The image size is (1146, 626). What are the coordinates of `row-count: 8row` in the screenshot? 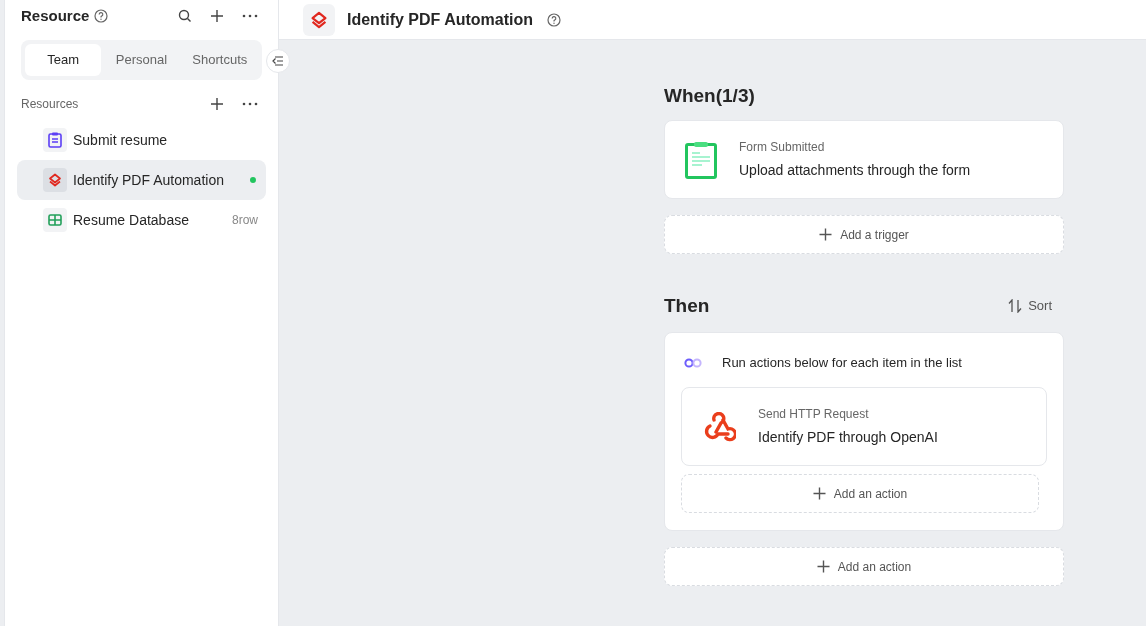 It's located at (245, 220).